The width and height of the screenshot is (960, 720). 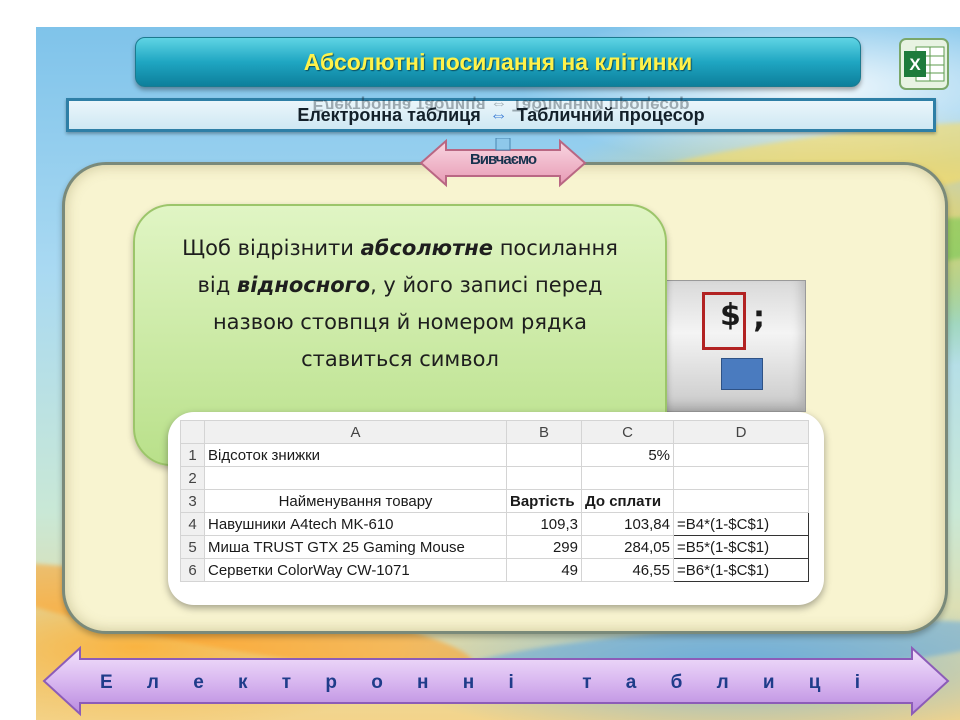 What do you see at coordinates (355, 432) in the screenshot?
I see `column-header-a: A` at bounding box center [355, 432].